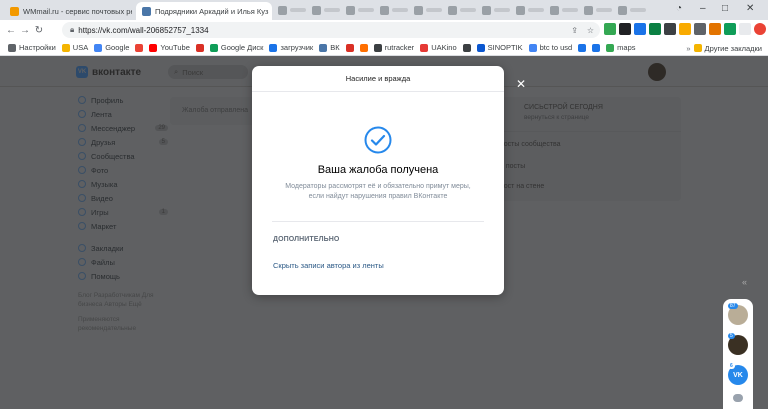 The image size is (768, 409). I want to click on divider, so click(378, 221).